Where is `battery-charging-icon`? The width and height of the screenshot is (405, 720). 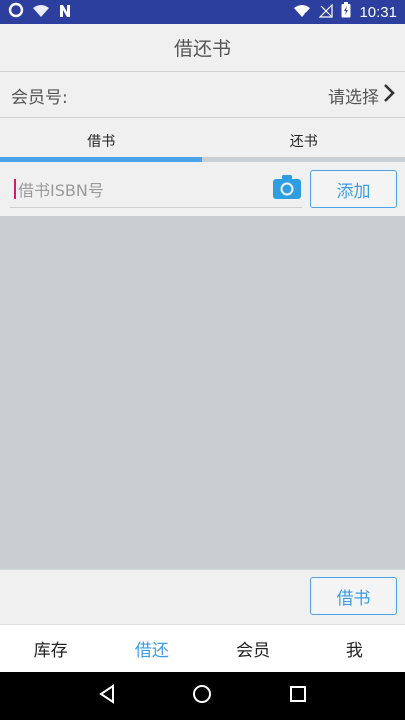 battery-charging-icon is located at coordinates (346, 12).